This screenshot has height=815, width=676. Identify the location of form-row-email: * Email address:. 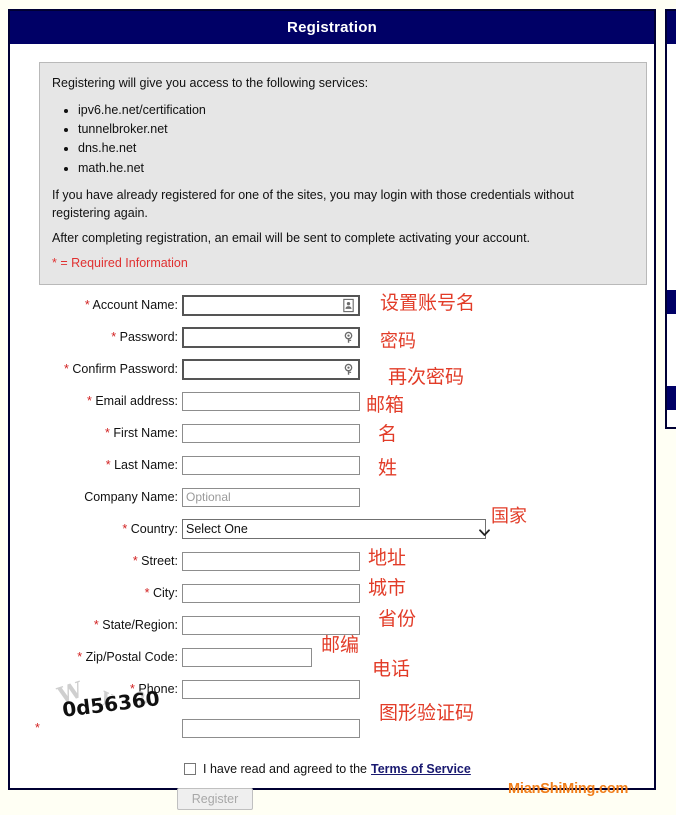
(334, 401).